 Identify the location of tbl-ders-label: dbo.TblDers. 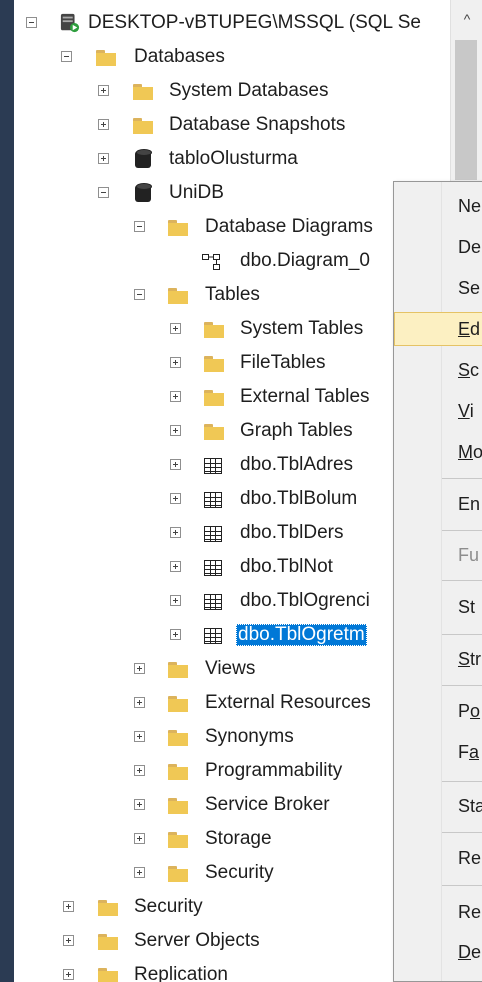
(292, 532).